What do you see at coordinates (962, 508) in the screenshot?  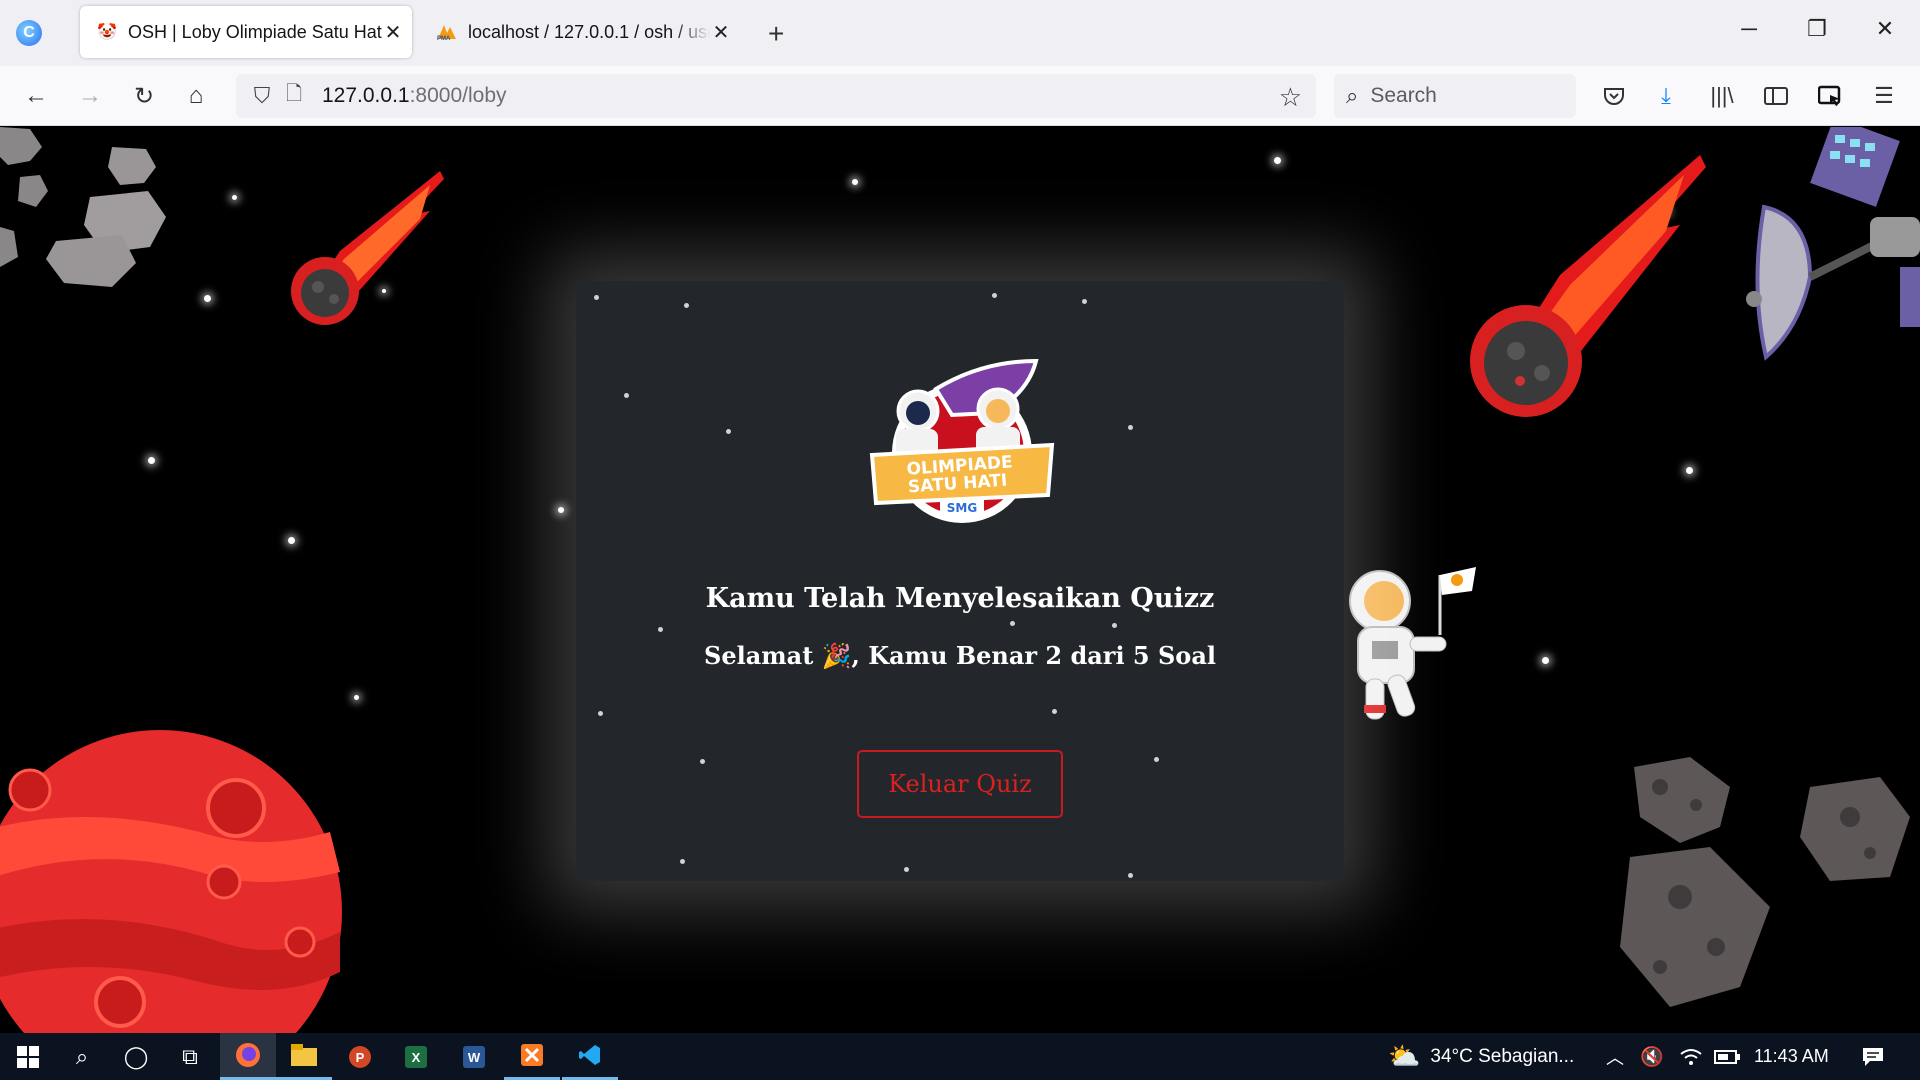 I see `logo-tag: SMG` at bounding box center [962, 508].